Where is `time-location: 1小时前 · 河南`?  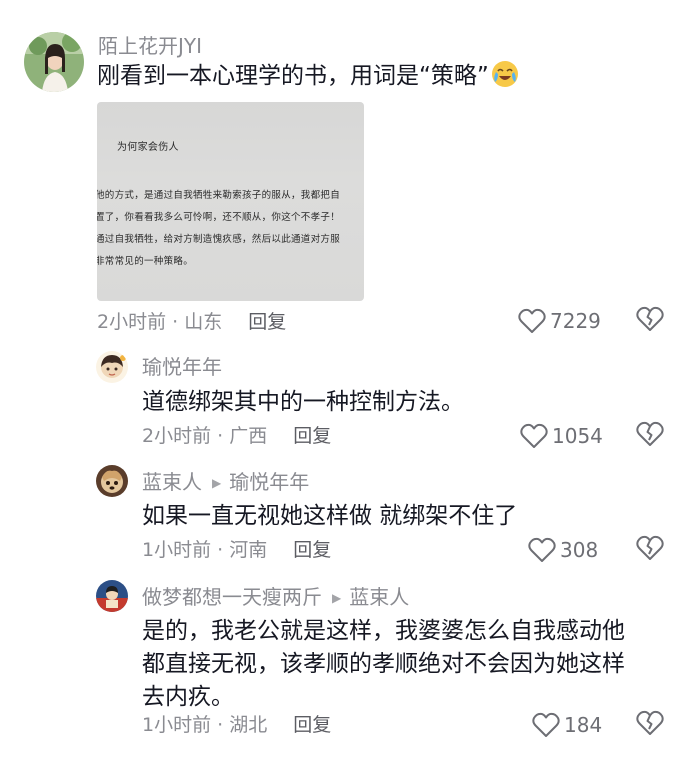
time-location: 1小时前 · 河南 is located at coordinates (205, 550).